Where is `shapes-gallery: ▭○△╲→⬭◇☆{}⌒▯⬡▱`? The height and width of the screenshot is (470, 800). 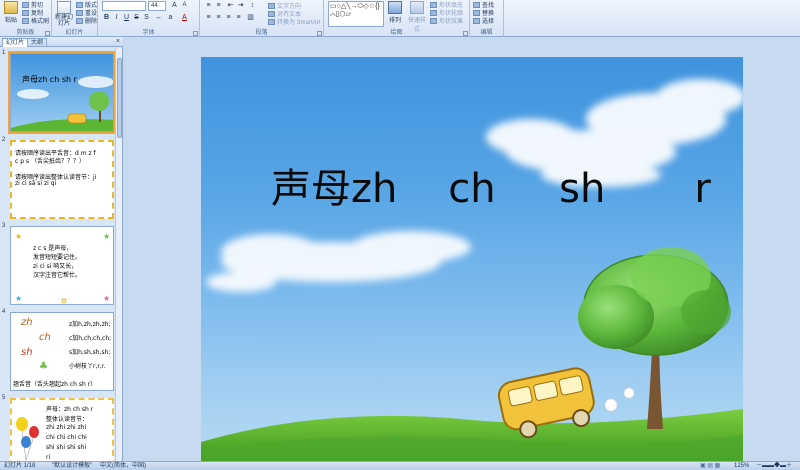
shapes-gallery: ▭○△╲→⬭◇☆{}⌒▯⬡▱ is located at coordinates (356, 14).